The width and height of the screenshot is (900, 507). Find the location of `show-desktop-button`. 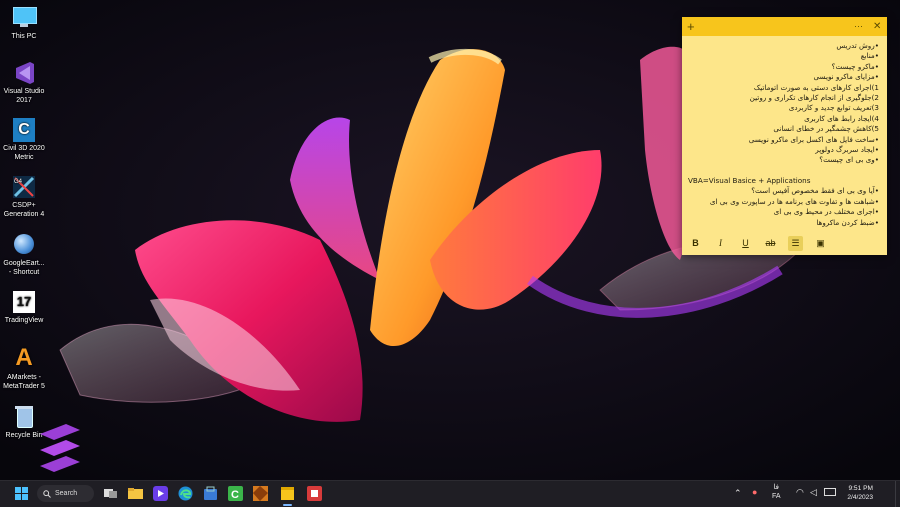

show-desktop-button is located at coordinates (897, 494).